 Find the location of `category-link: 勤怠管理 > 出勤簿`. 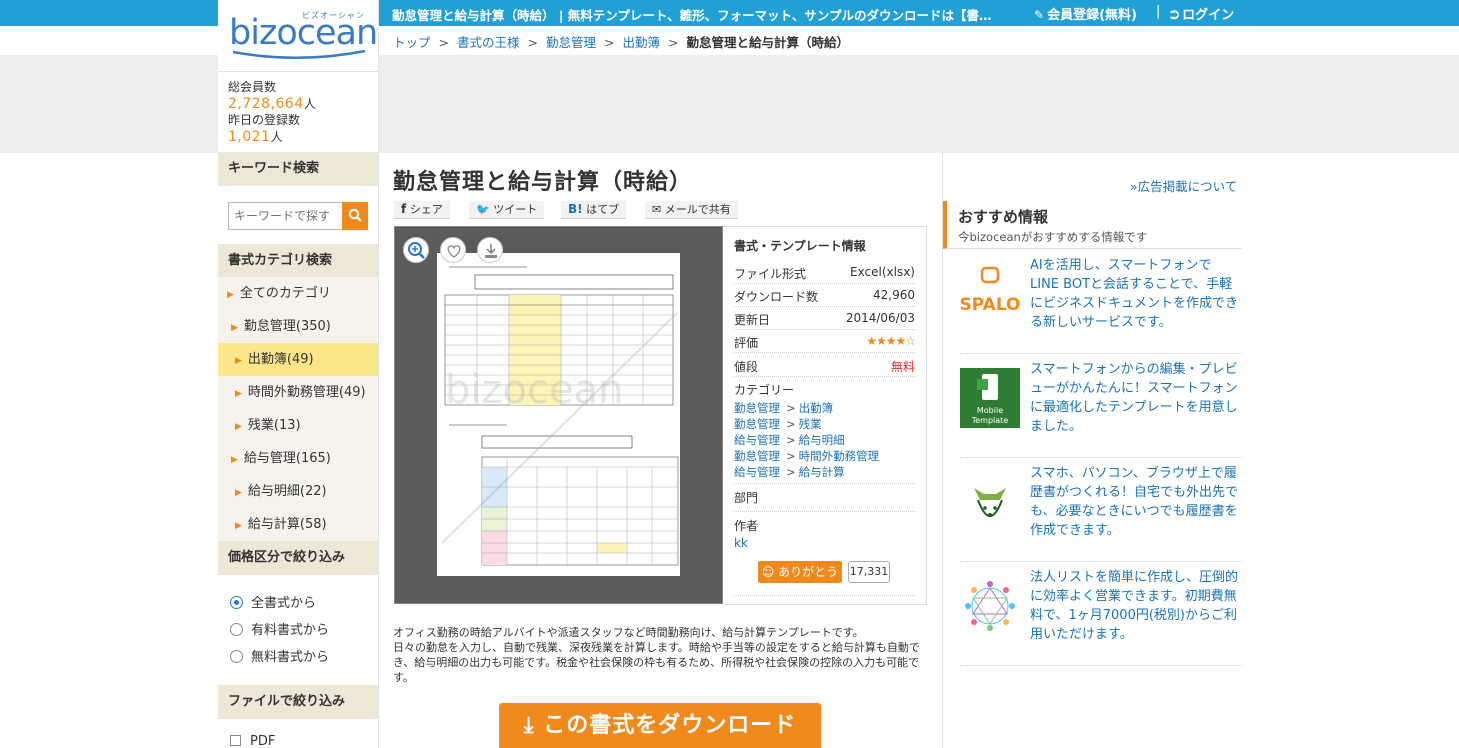

category-link: 勤怠管理 > 出勤簿 is located at coordinates (783, 408).